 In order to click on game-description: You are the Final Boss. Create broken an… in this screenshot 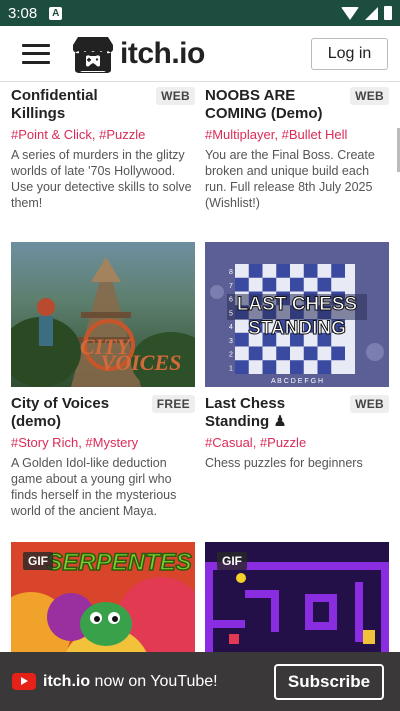, I will do `click(290, 179)`.